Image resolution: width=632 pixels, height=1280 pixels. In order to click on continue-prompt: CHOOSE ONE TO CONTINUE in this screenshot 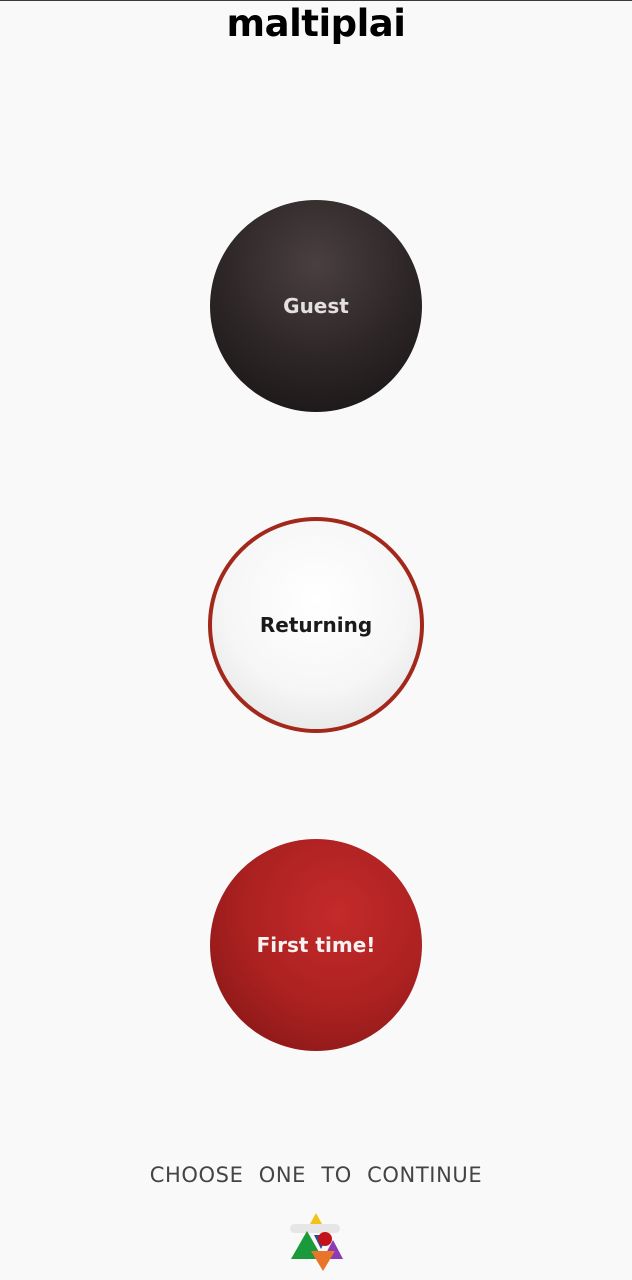, I will do `click(316, 1175)`.